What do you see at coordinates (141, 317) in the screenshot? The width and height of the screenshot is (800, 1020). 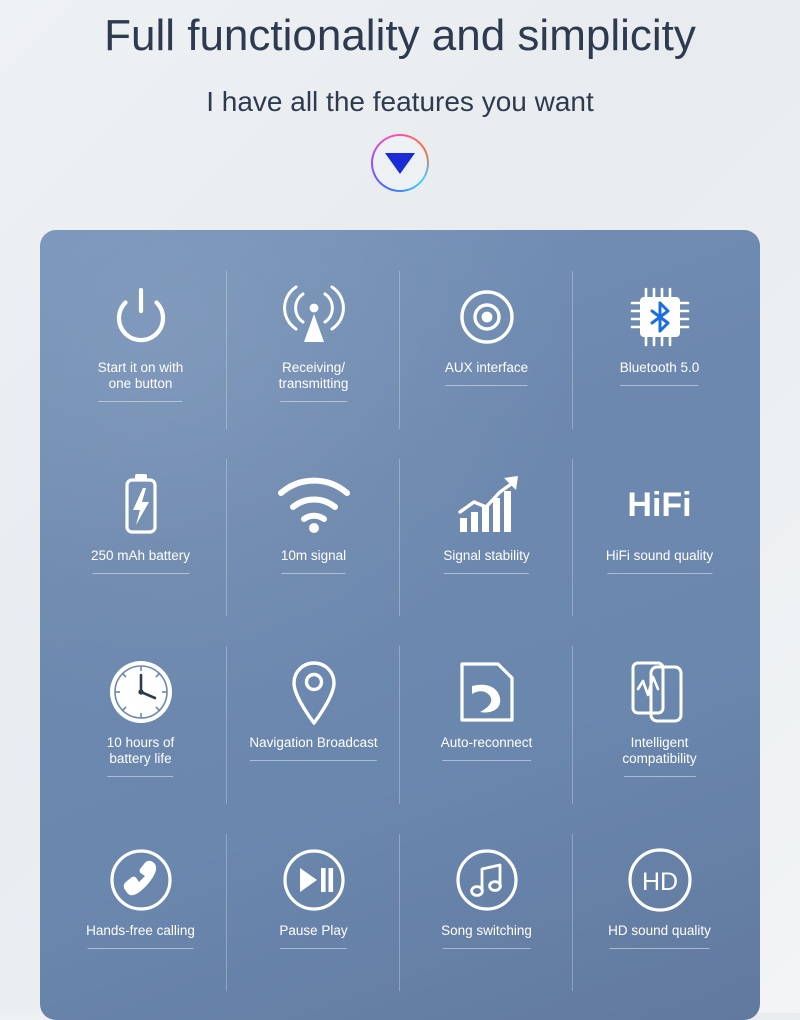 I see `power-button-icon` at bounding box center [141, 317].